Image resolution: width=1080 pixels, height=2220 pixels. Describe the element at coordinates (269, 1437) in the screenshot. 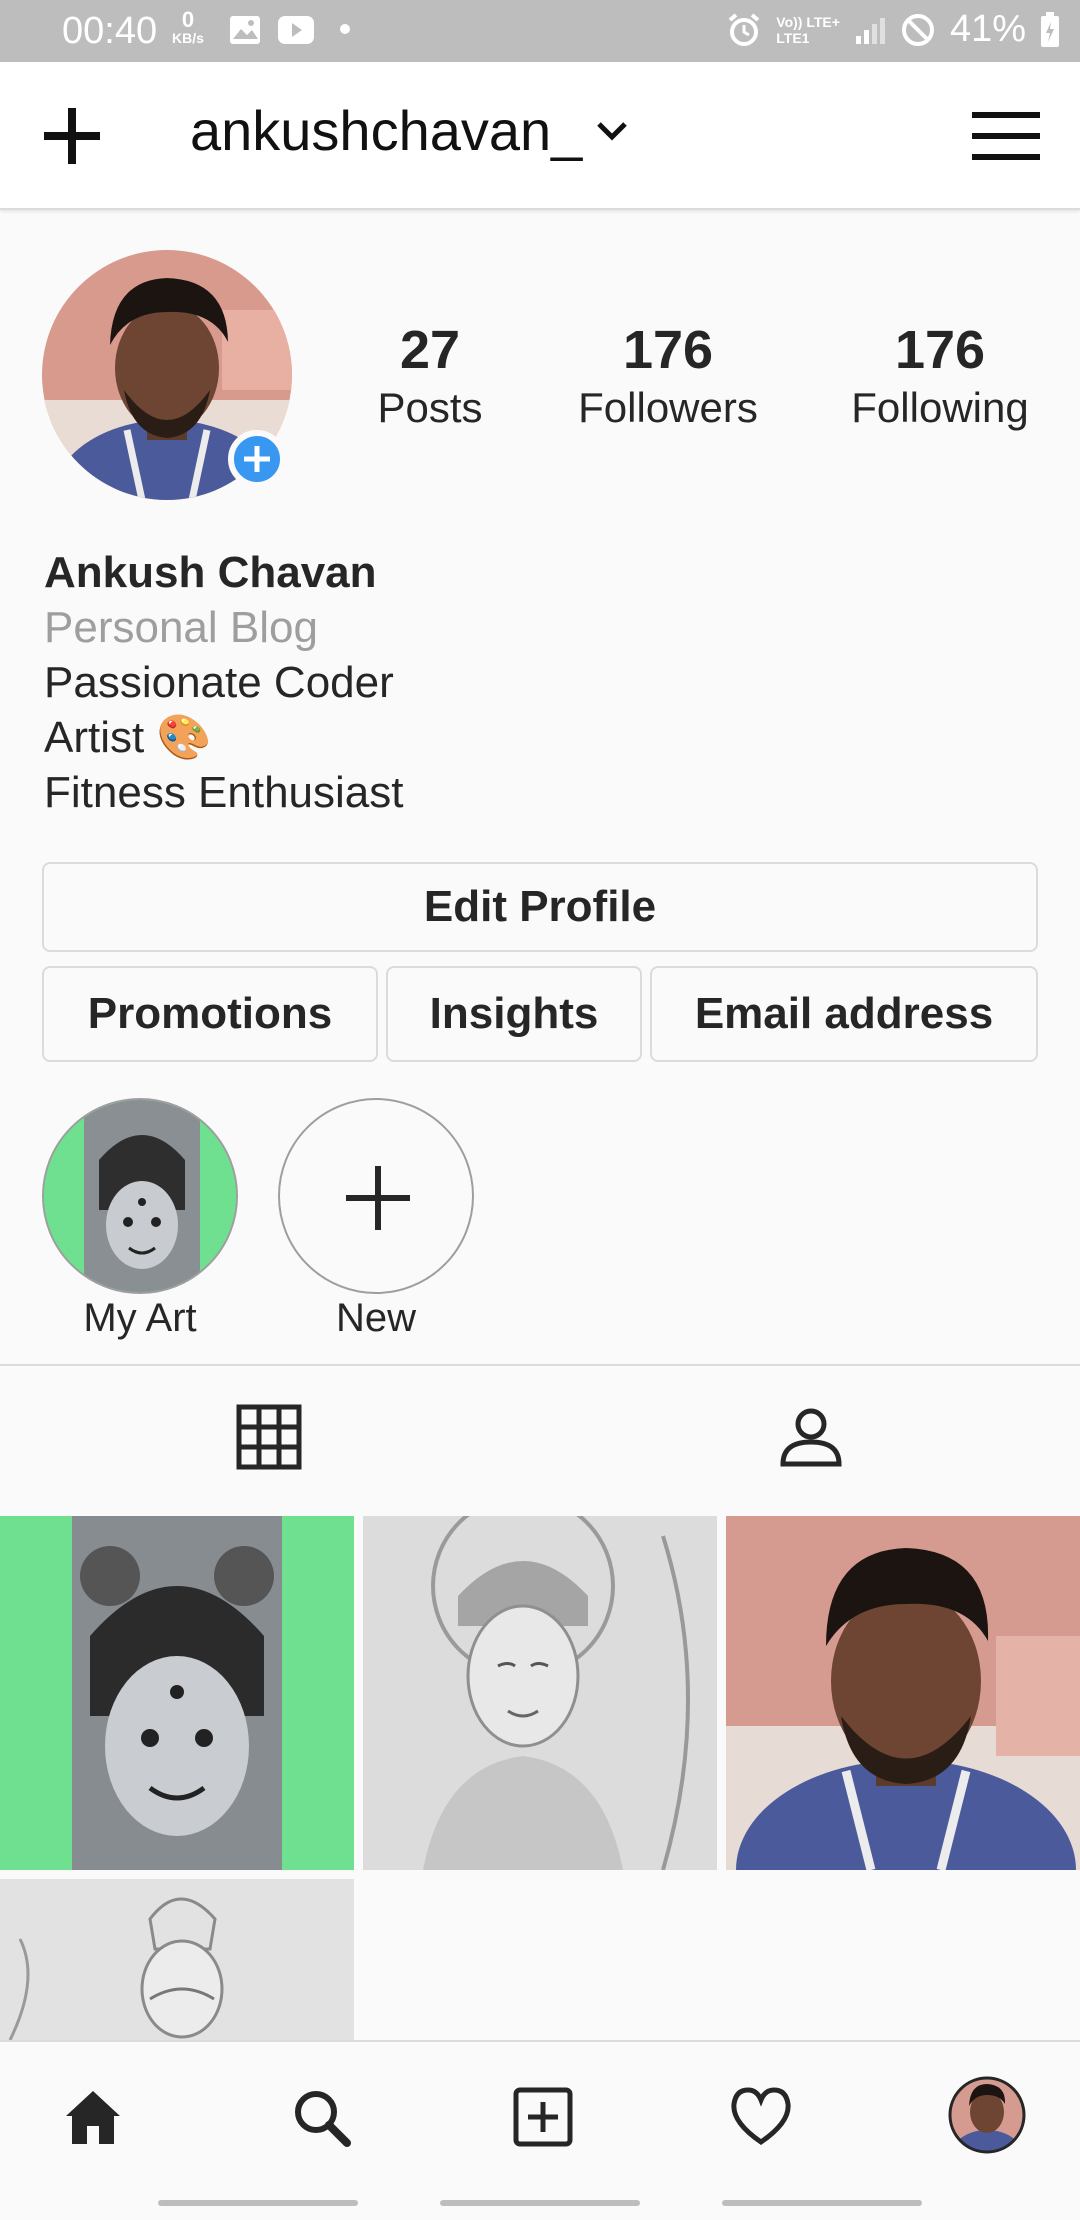

I see `grid-icon` at that location.